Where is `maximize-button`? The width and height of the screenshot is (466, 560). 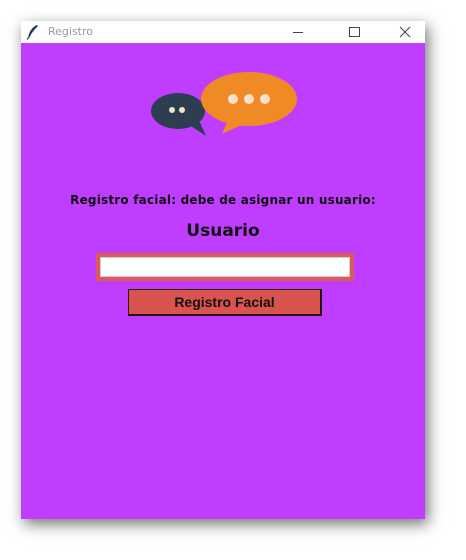
maximize-button is located at coordinates (354, 32).